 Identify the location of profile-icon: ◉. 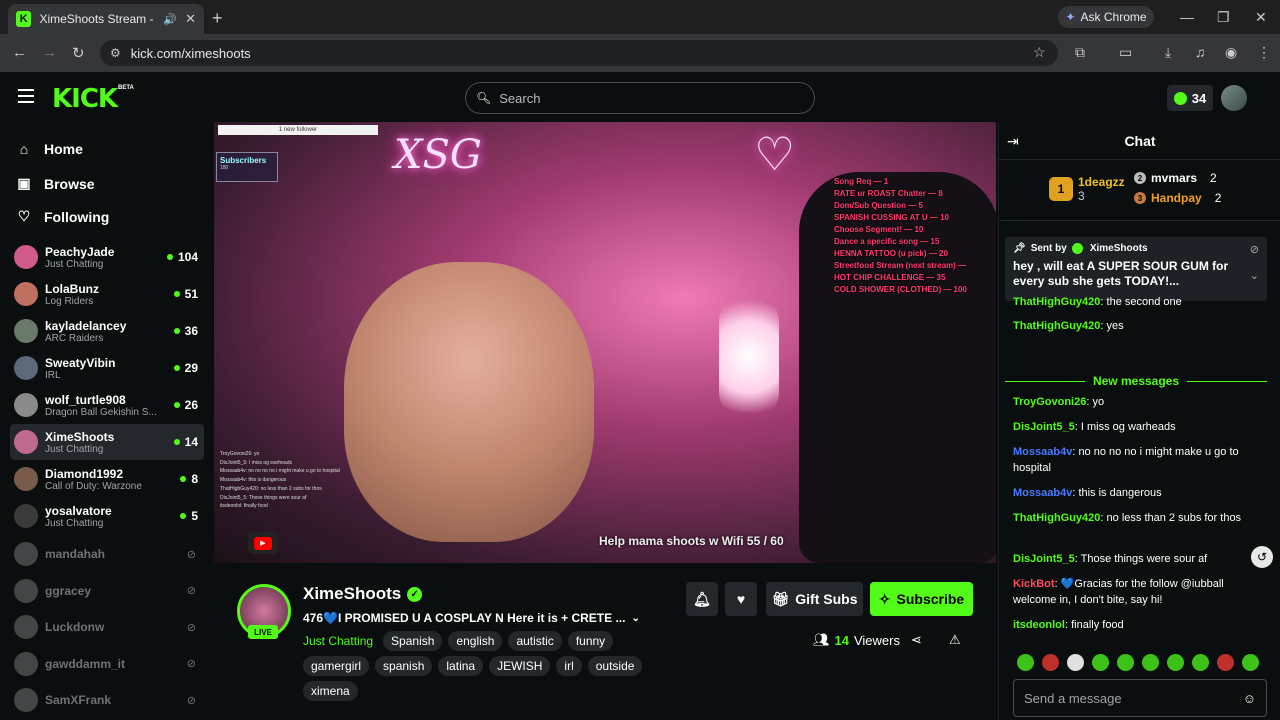
(1231, 52).